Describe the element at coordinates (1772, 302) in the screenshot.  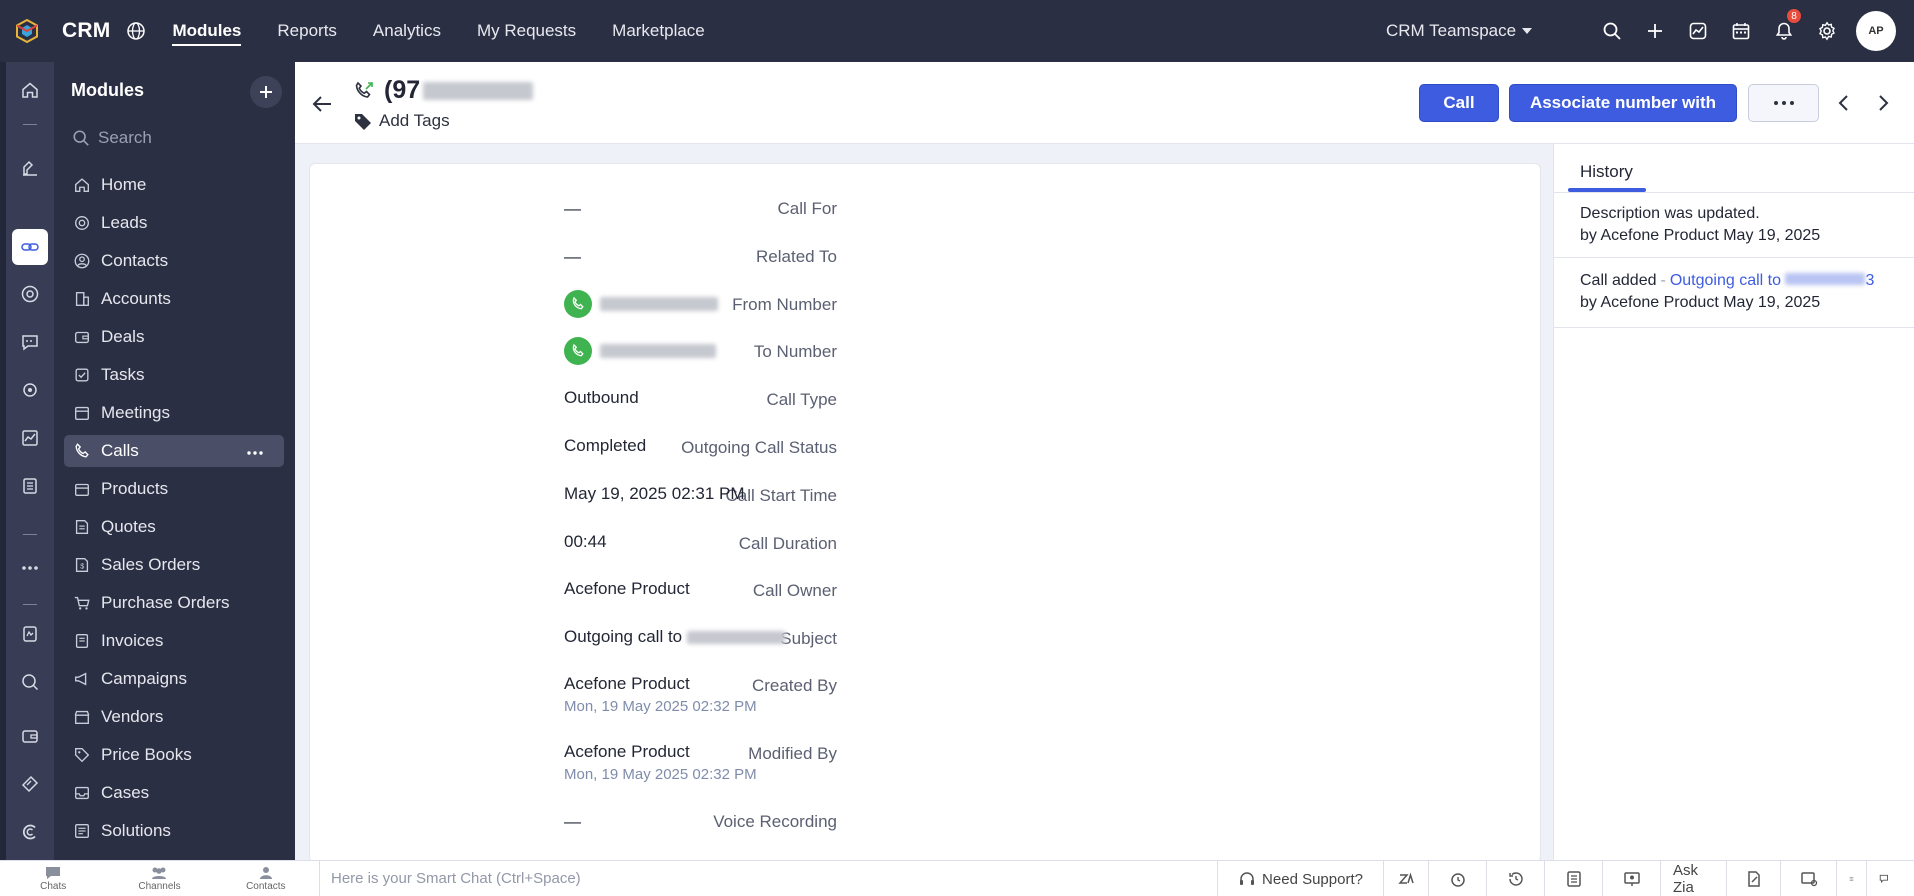
I see `history-entry-date: May 19, 2025` at that location.